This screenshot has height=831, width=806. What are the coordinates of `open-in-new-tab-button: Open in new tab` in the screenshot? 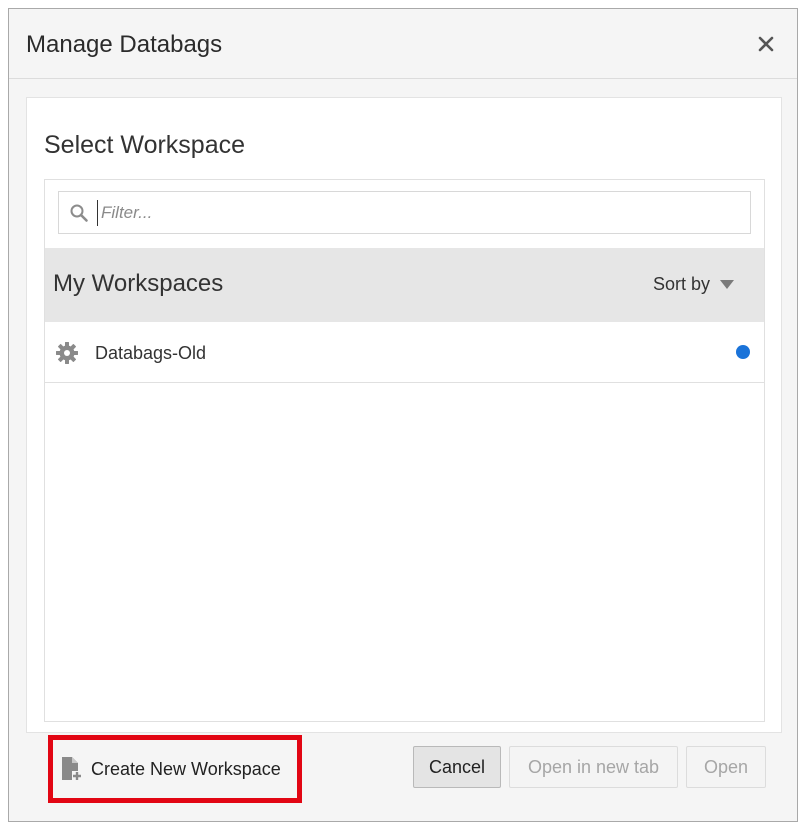 It's located at (593, 767).